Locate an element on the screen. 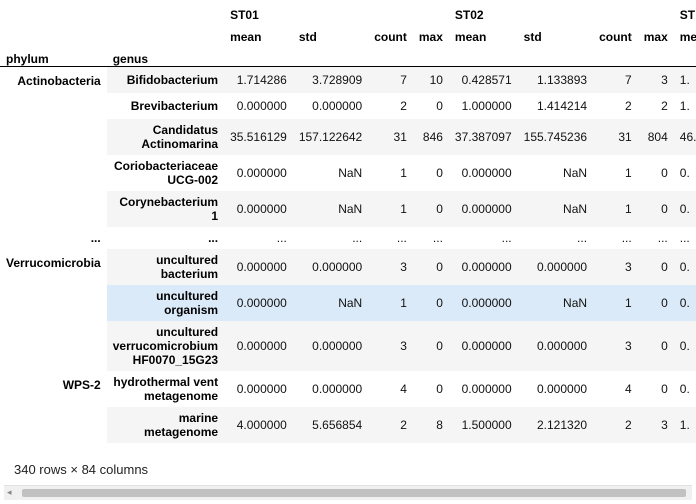 The image size is (696, 504). genus-index-cell: uncultured verrucomicrobium HF0070_15G23 is located at coordinates (165, 345).